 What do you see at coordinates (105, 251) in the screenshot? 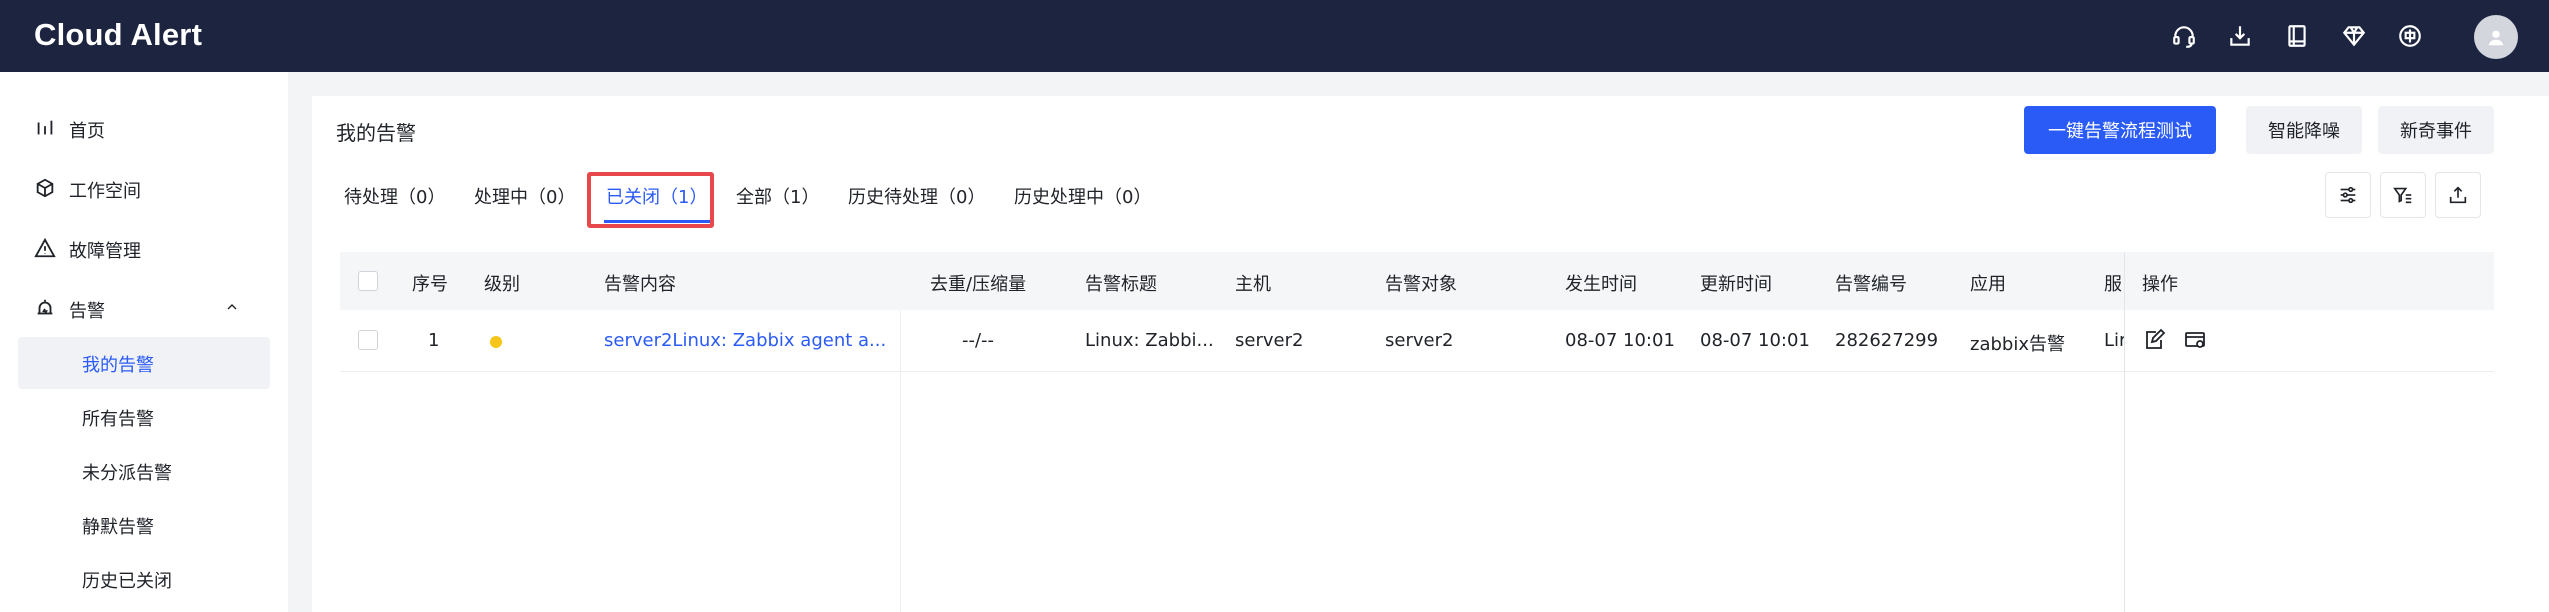
I see `sidebar-item-label: 故障管理` at bounding box center [105, 251].